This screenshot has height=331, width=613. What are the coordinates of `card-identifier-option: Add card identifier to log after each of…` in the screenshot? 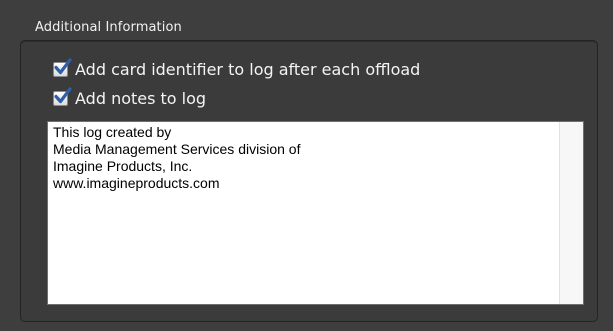 It's located at (237, 68).